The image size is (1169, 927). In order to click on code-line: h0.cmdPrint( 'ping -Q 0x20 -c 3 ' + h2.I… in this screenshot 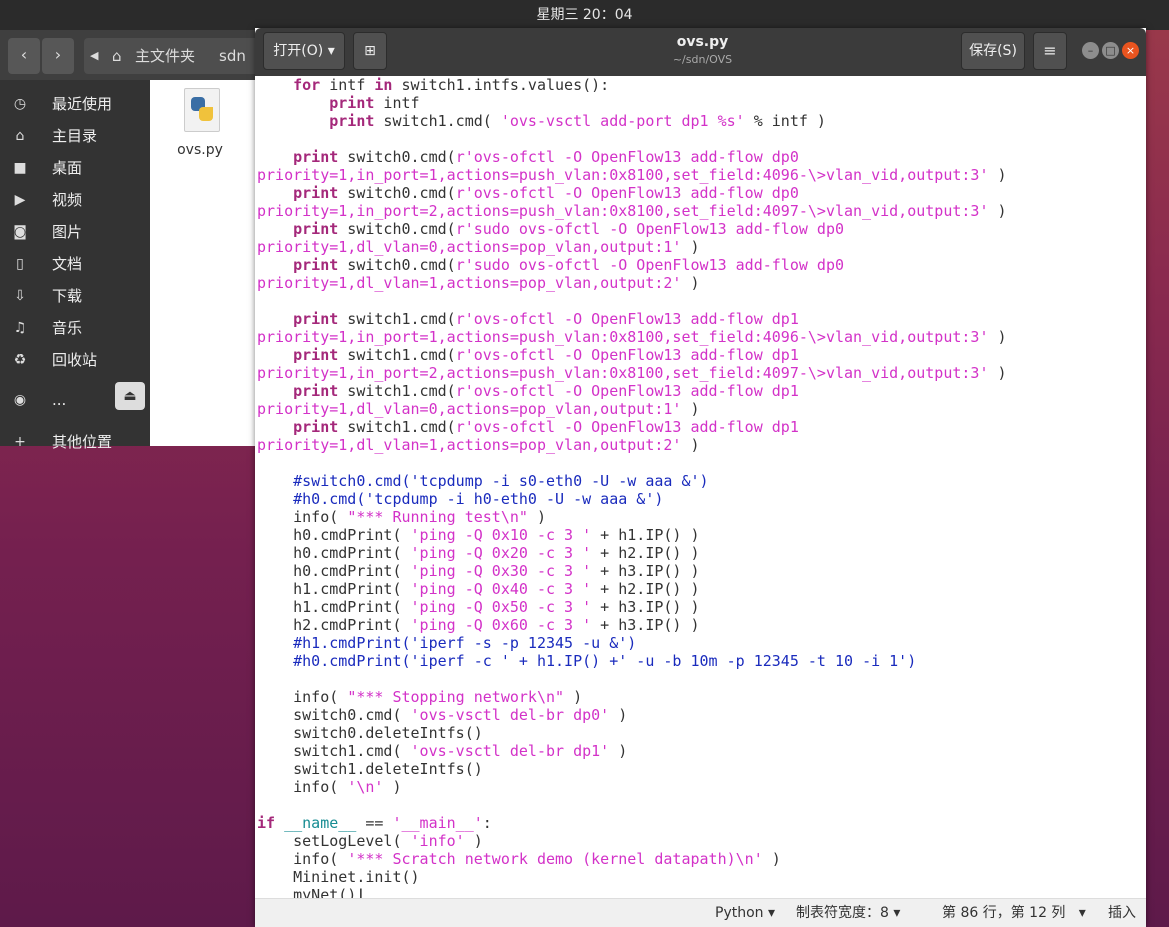, I will do `click(478, 553)`.